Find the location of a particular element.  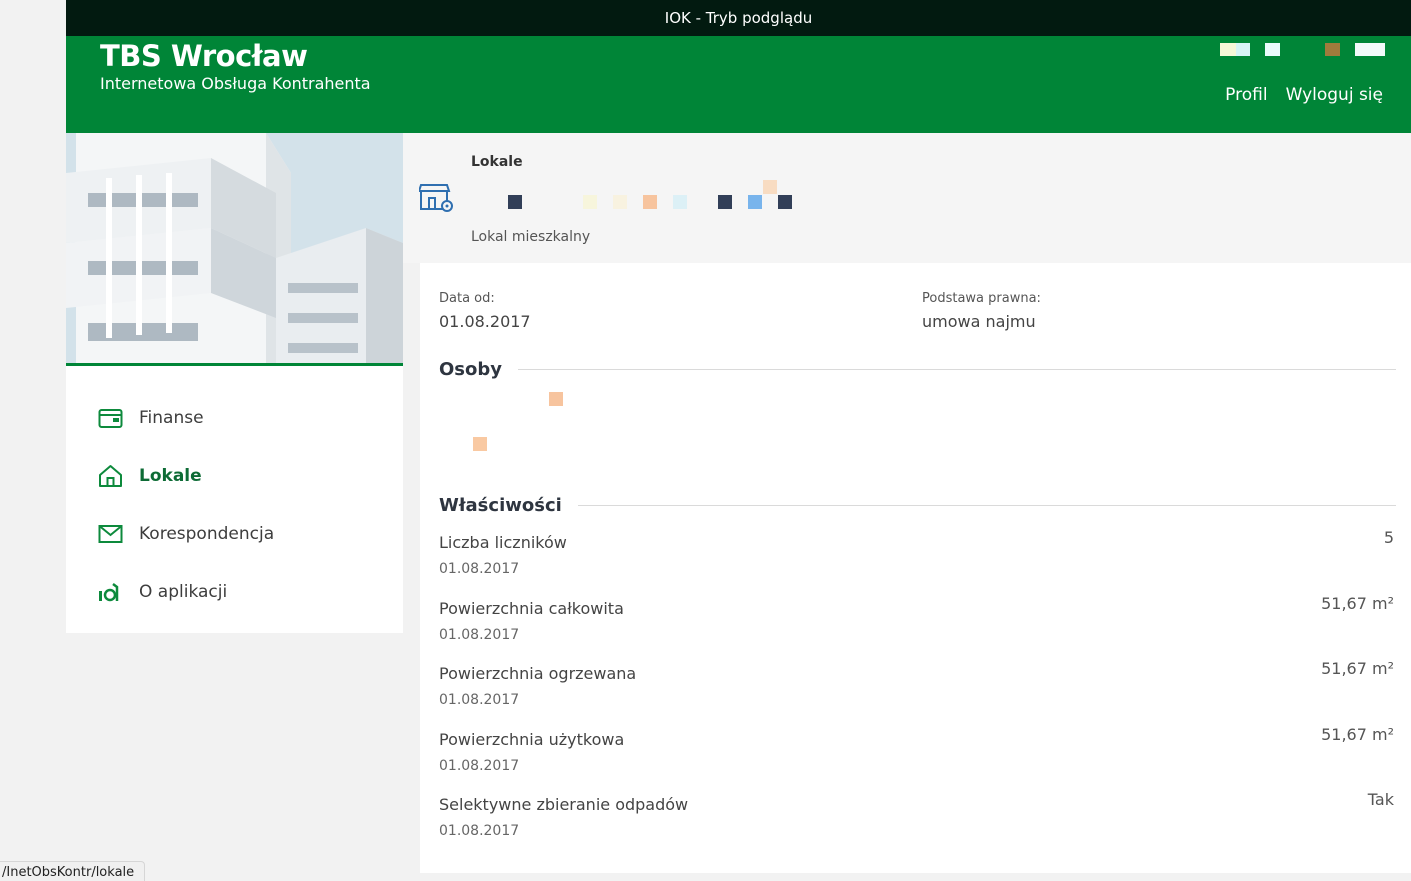

property-name: Selektywne zbieranie odpadów is located at coordinates (564, 804).